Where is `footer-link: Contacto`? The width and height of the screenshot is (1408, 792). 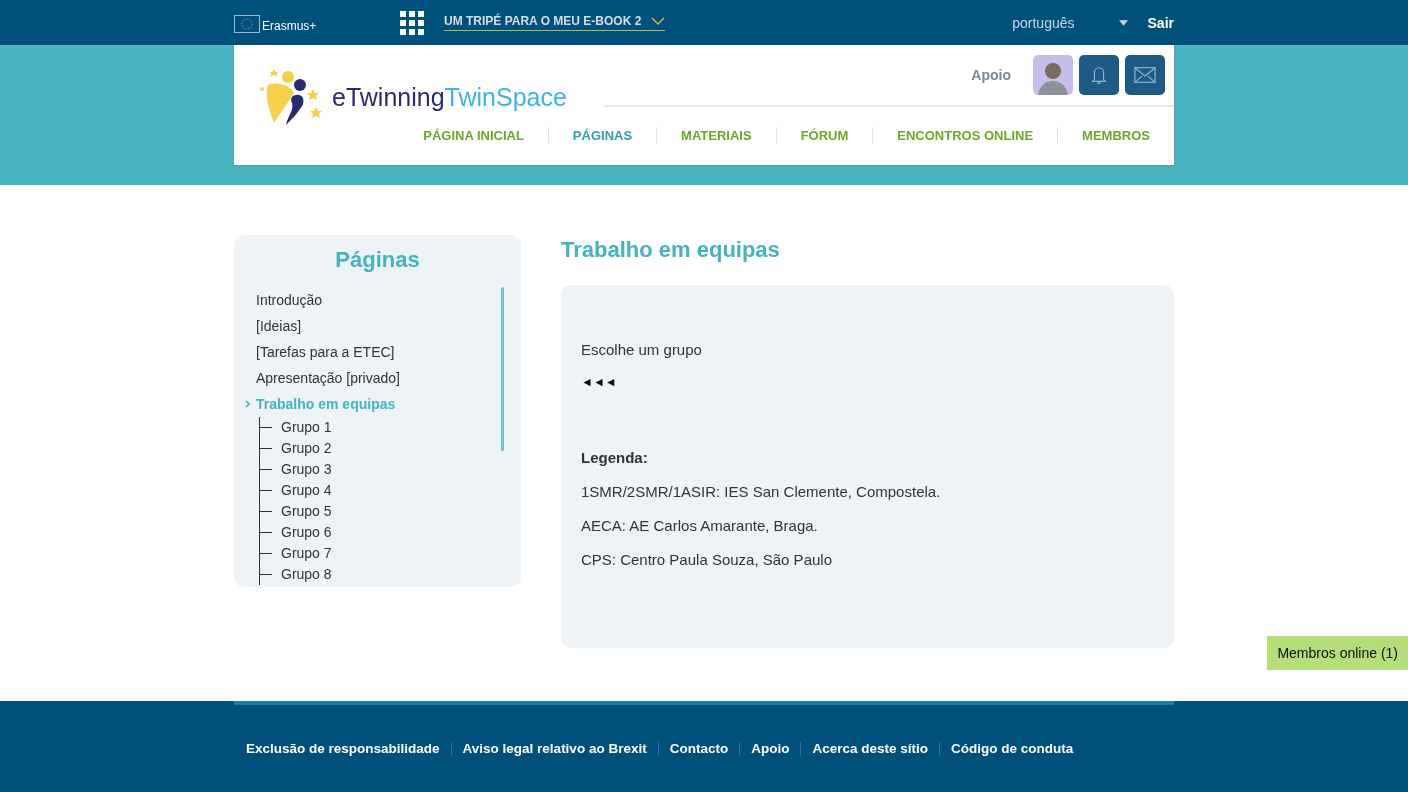 footer-link: Contacto is located at coordinates (699, 748).